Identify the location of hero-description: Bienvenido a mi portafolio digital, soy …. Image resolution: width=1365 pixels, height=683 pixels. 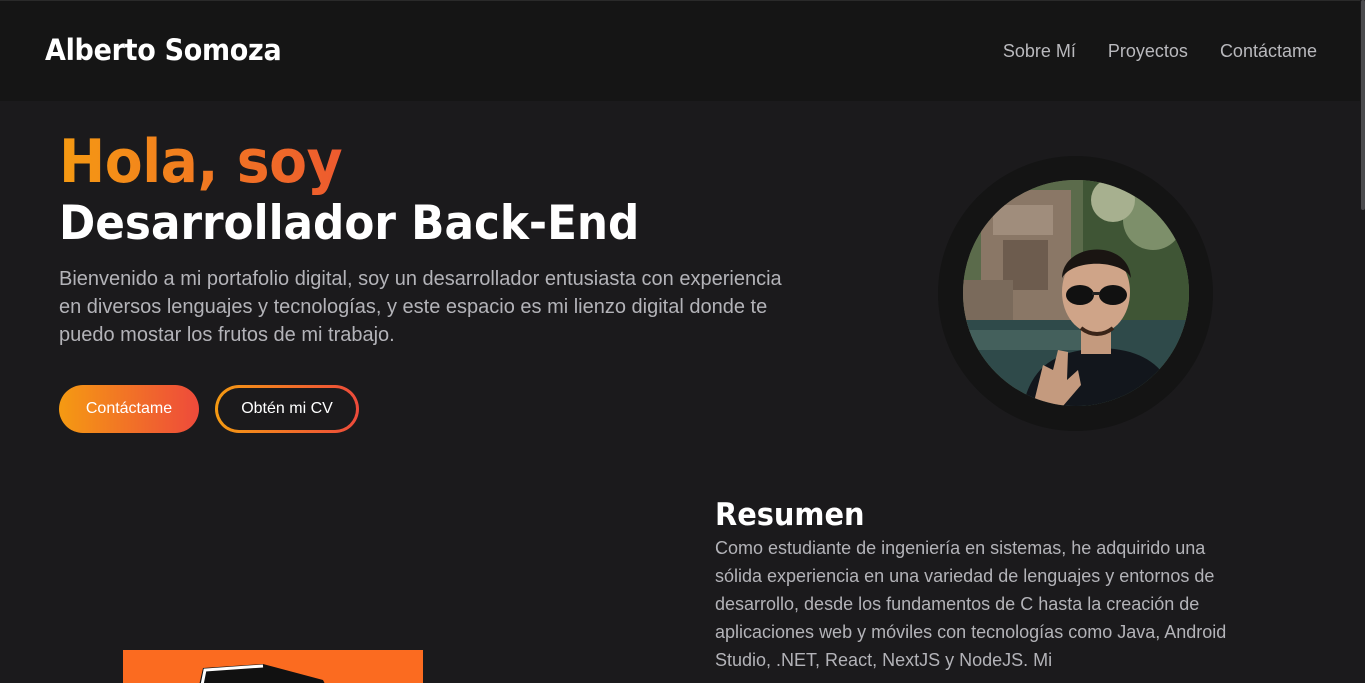
(420, 307).